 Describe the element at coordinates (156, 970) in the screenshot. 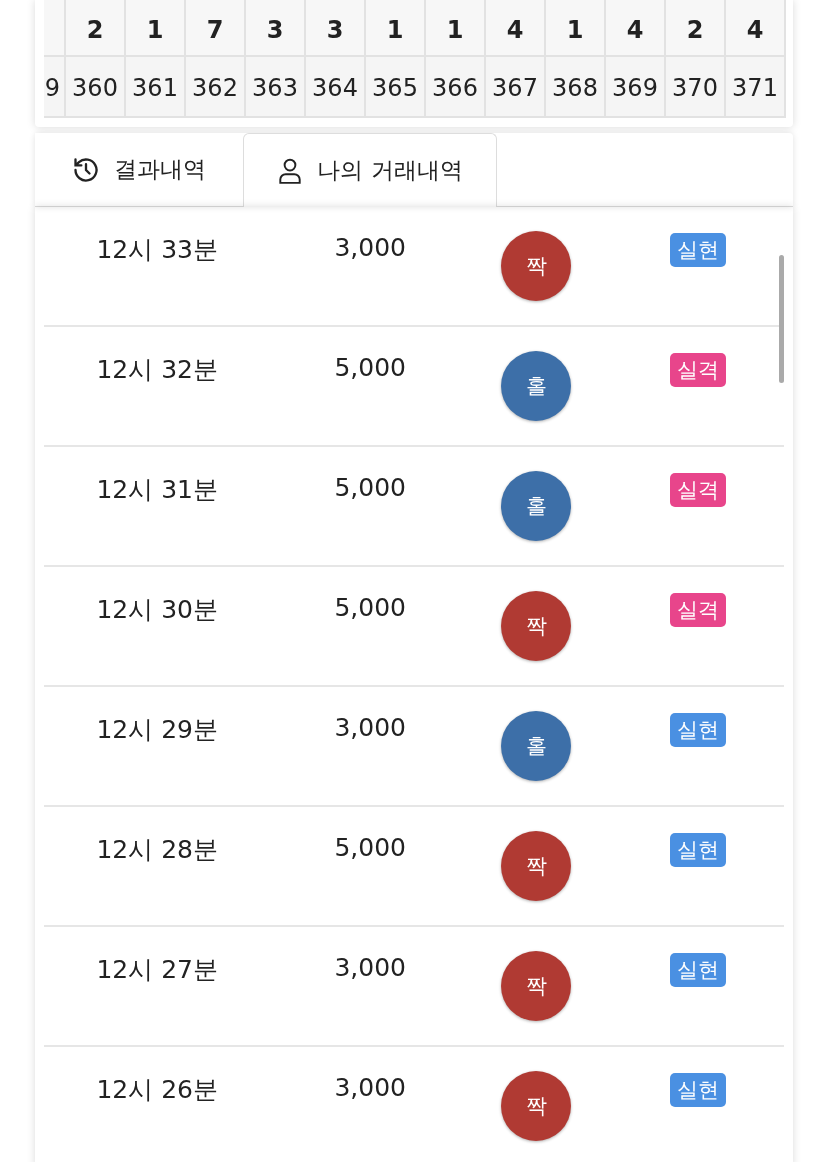

I see `time-text: 12시 27분` at that location.